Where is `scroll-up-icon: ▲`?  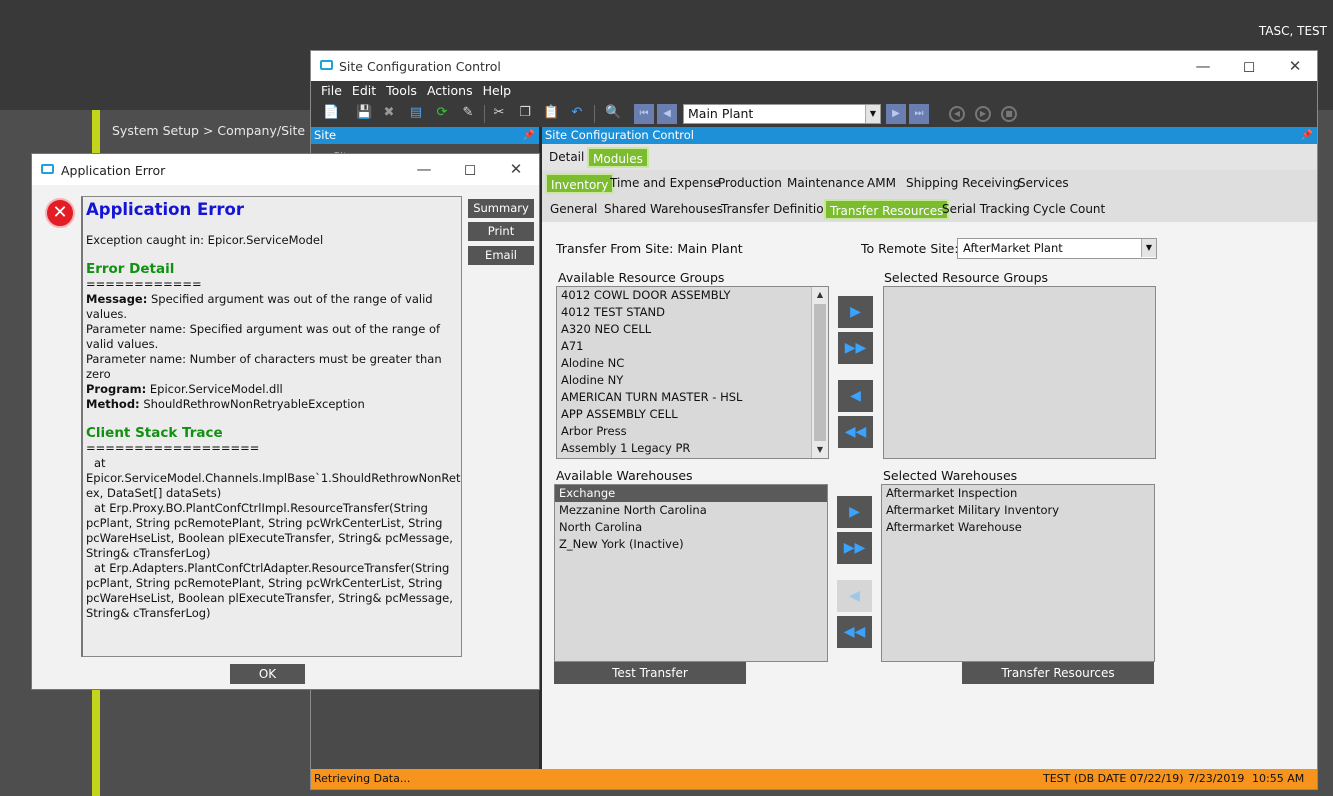 scroll-up-icon: ▲ is located at coordinates (820, 295).